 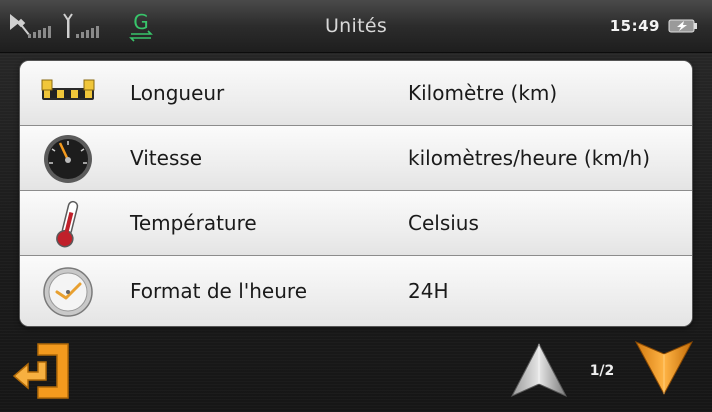 What do you see at coordinates (356, 223) in the screenshot?
I see `setting-row-temperature: Température Celsius` at bounding box center [356, 223].